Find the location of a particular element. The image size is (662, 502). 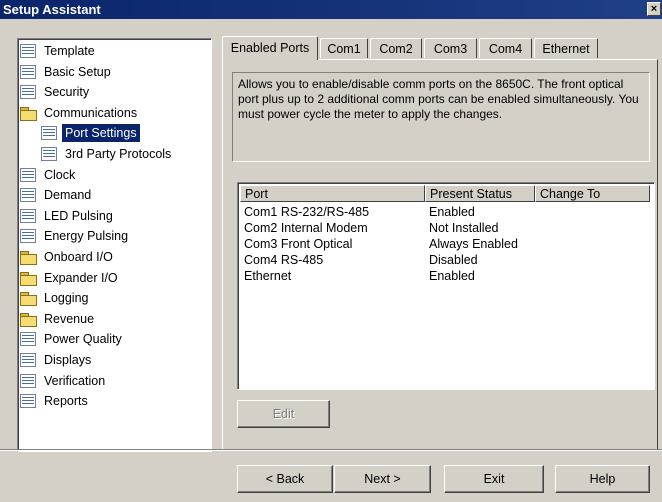

port-cell: Com2 Internal Modem is located at coordinates (306, 228).